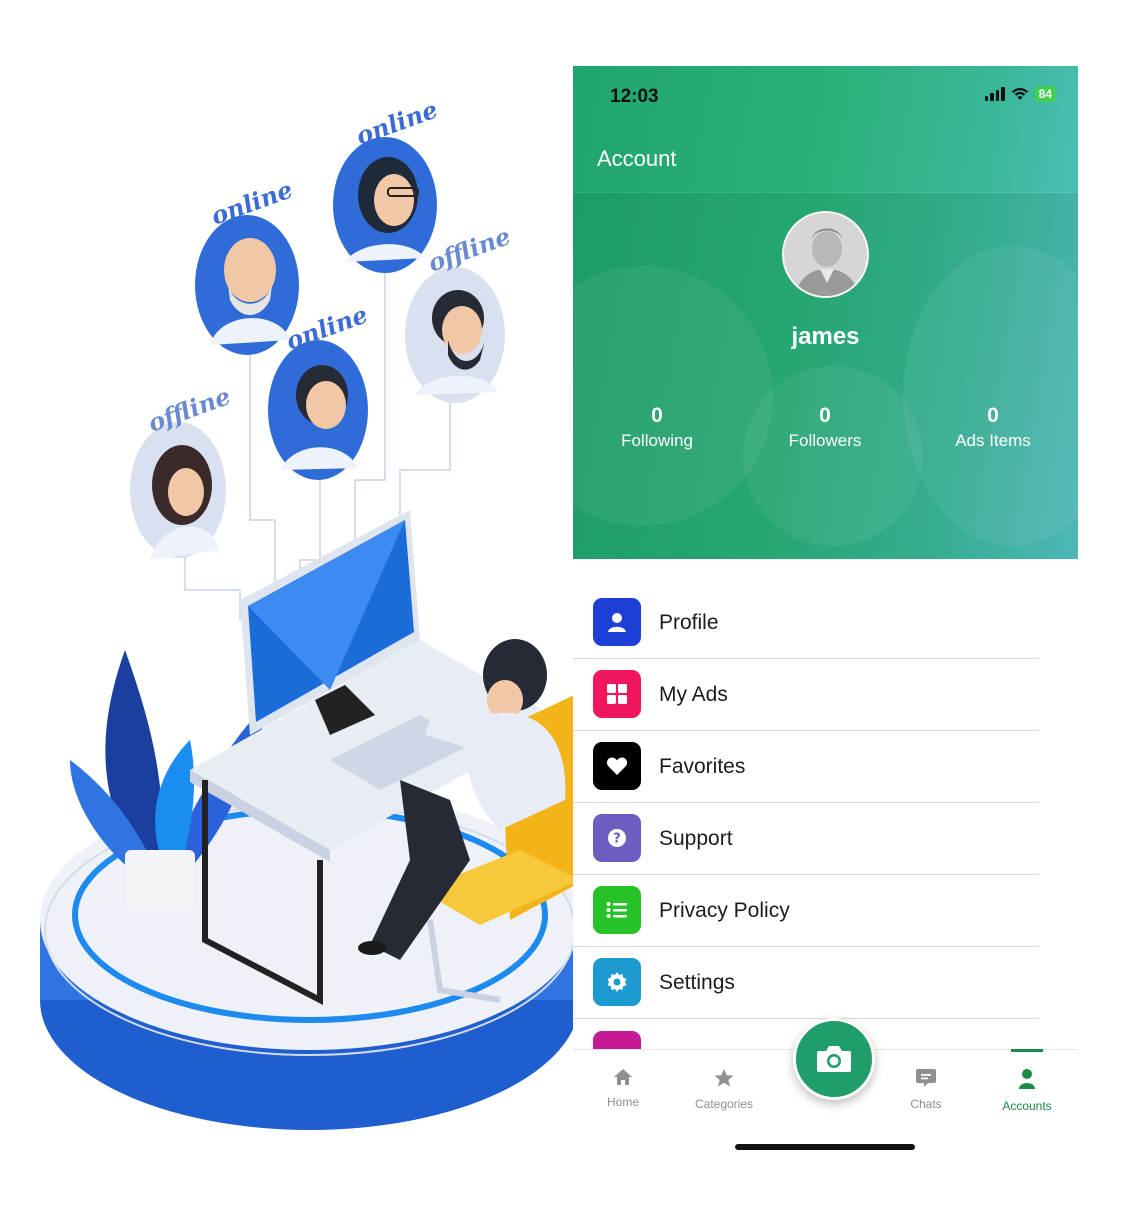 This screenshot has width=1146, height=1226. I want to click on nav-label: Chats, so click(926, 1104).